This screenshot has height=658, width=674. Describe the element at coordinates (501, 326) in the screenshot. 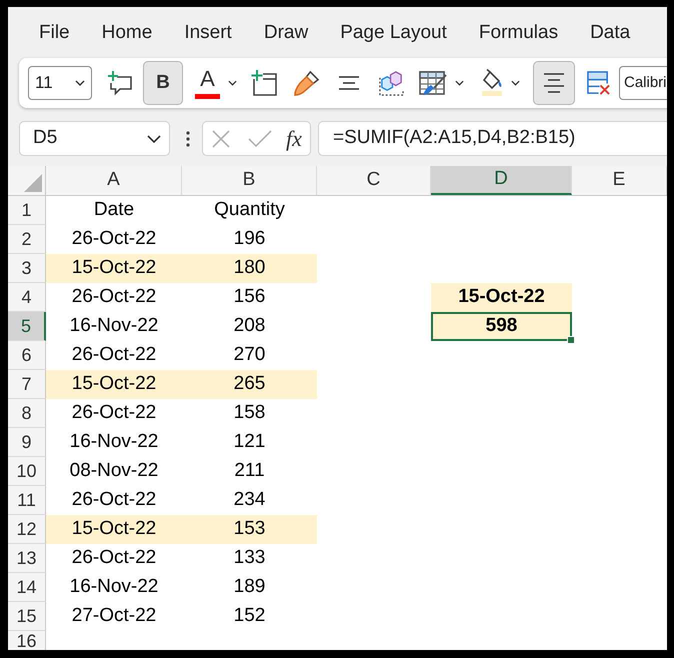

I see `table-cell: 598` at that location.